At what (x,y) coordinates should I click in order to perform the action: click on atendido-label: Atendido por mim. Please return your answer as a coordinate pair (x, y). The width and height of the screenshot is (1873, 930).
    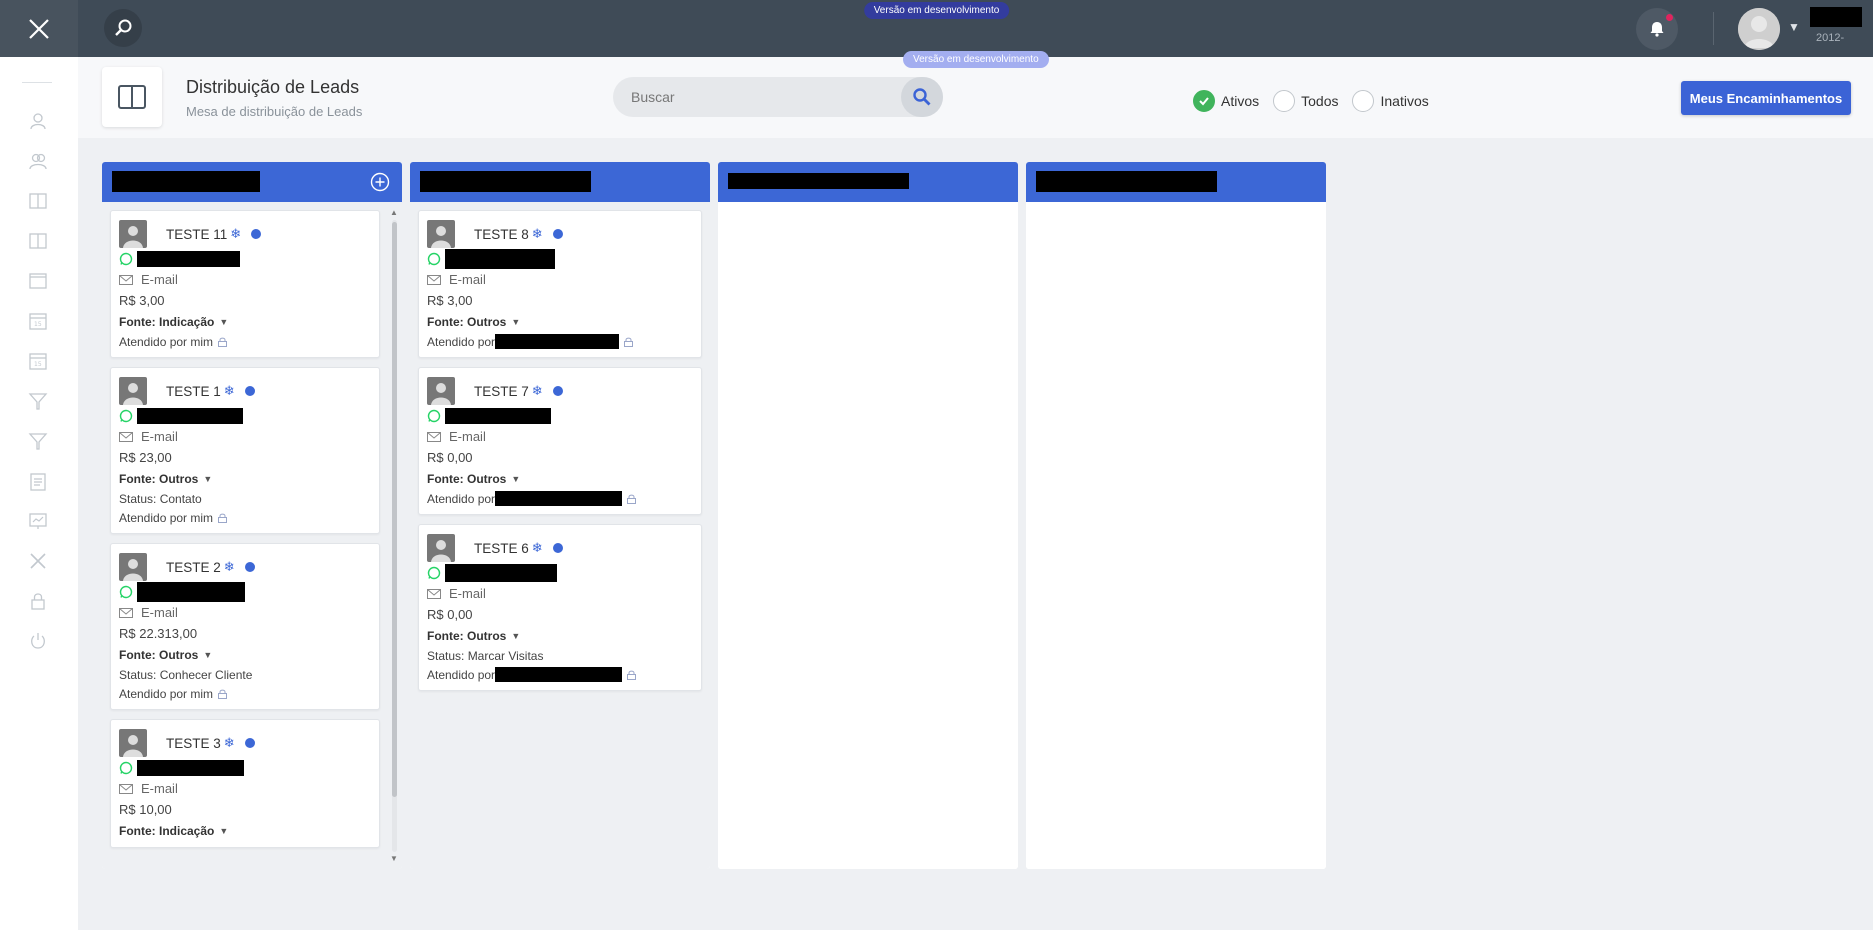
    Looking at the image, I should click on (166, 693).